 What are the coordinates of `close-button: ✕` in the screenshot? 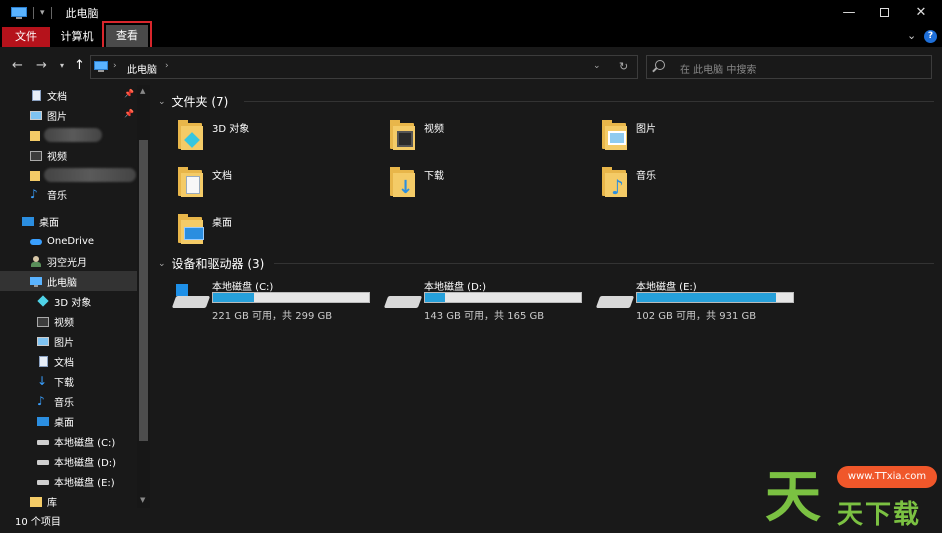 It's located at (920, 12).